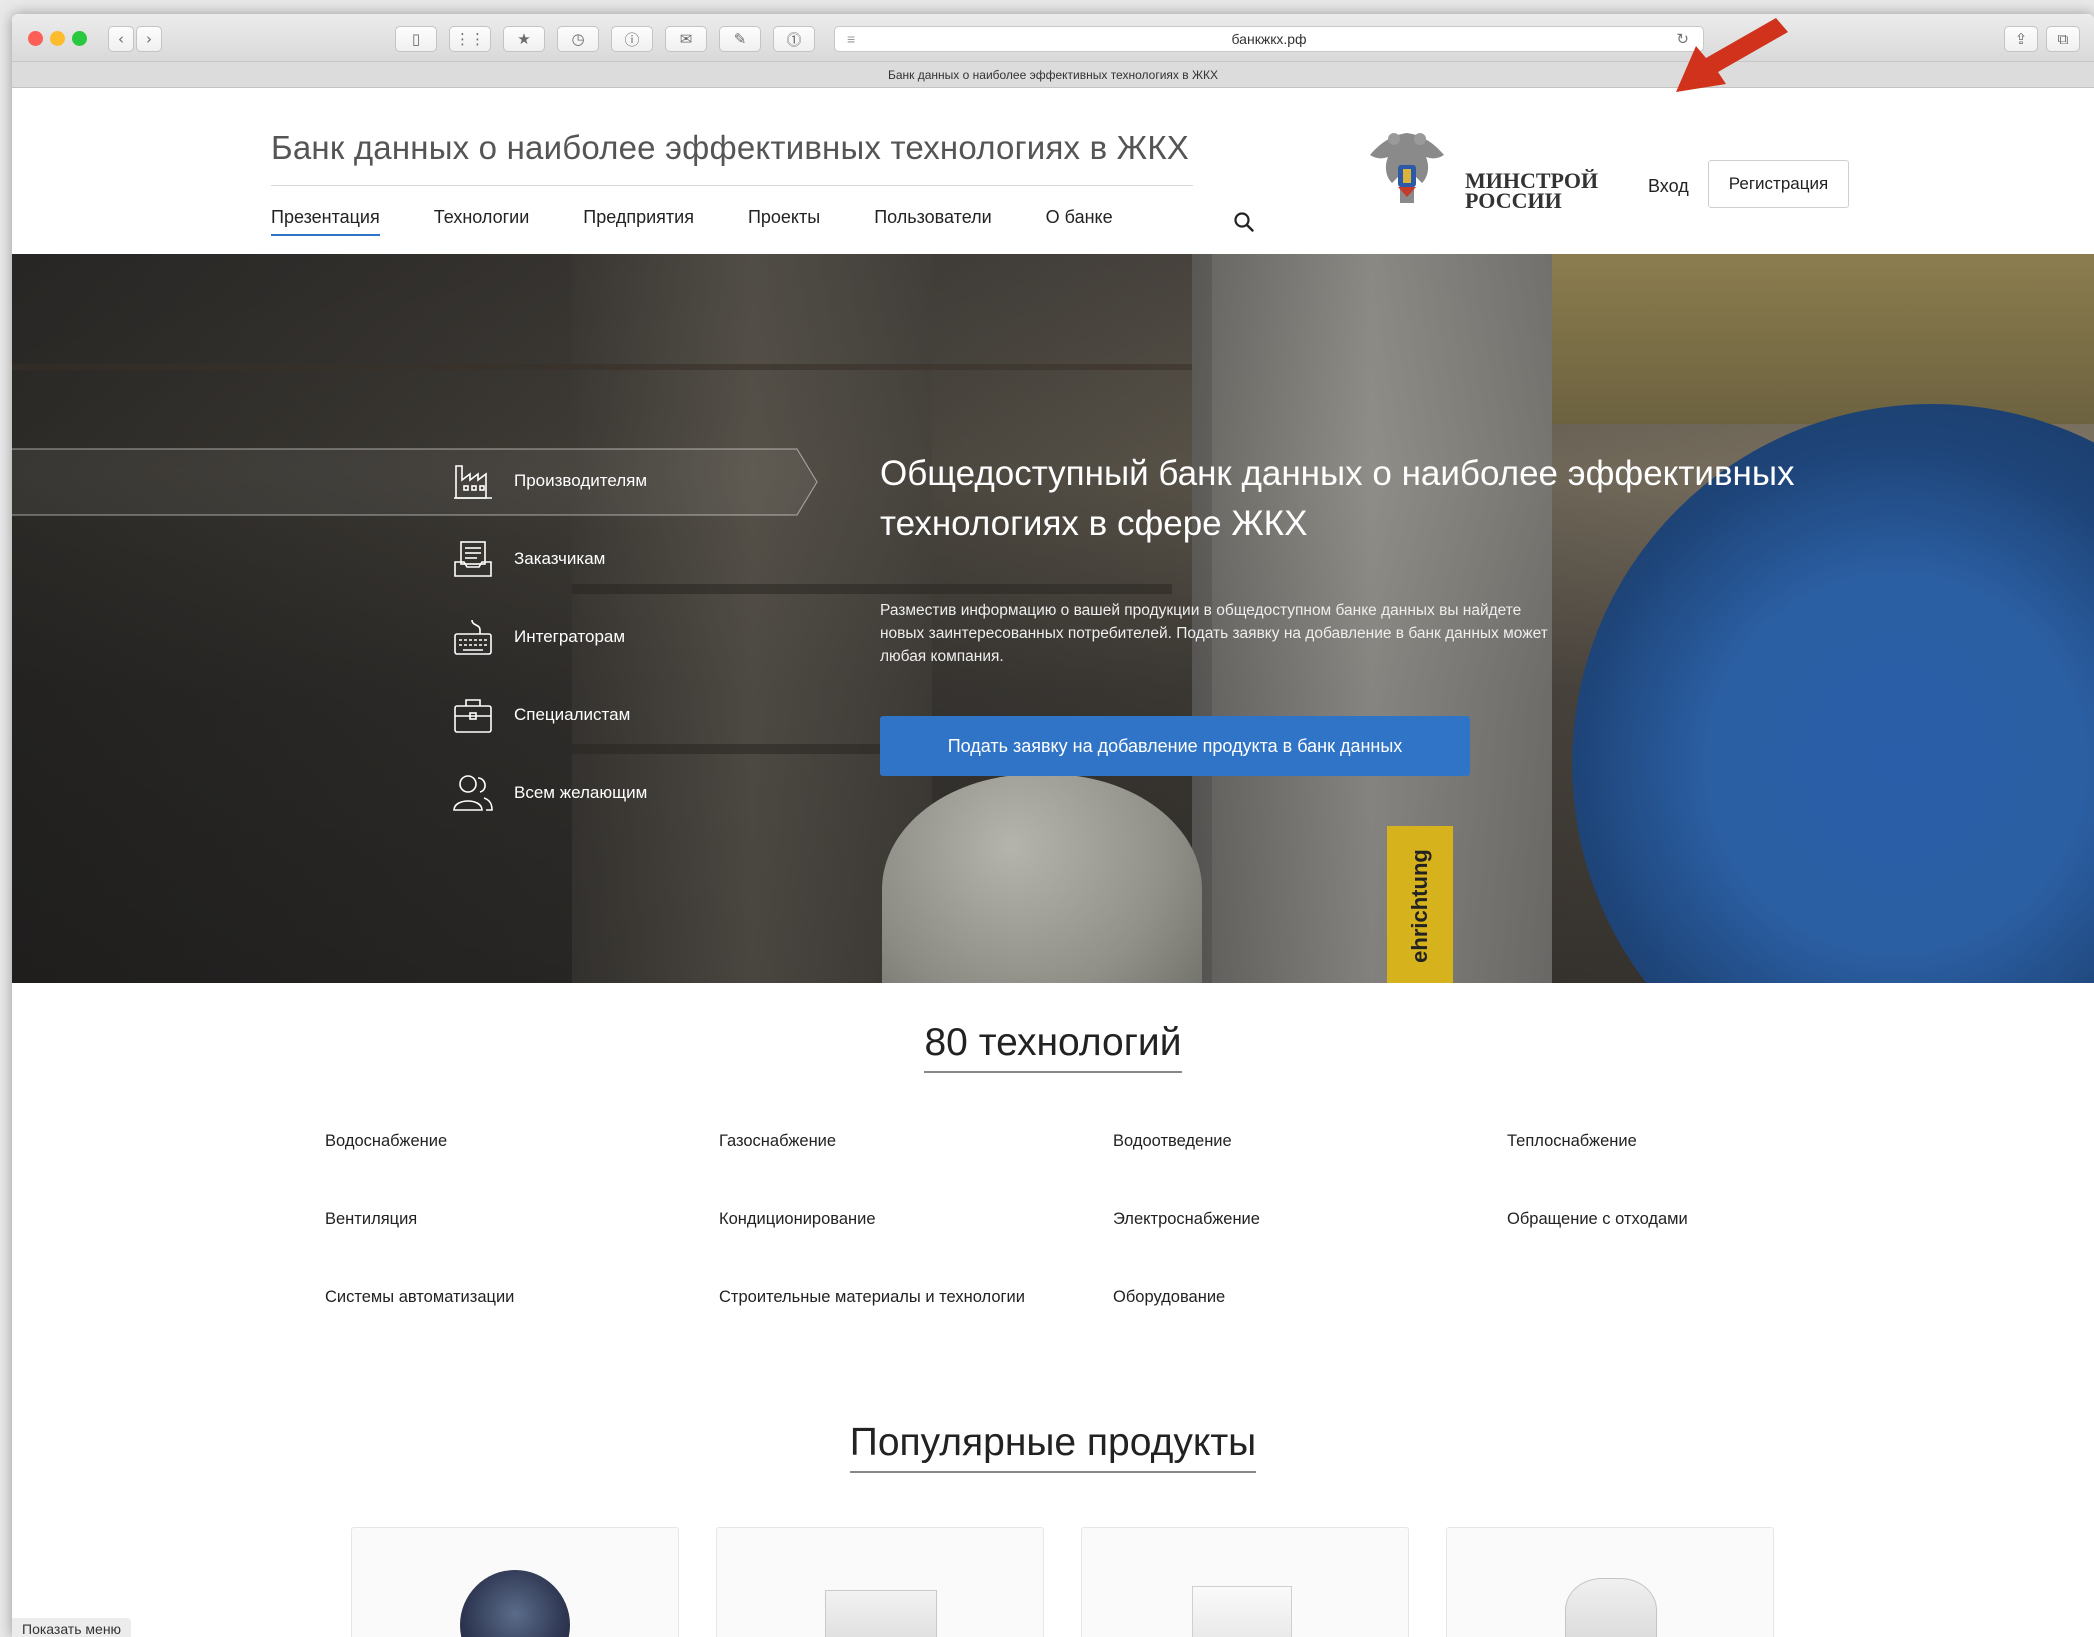 Image resolution: width=2094 pixels, height=1637 pixels. What do you see at coordinates (872, 1297) in the screenshot?
I see `tech-building-materials: Строительные материалы и технологии` at bounding box center [872, 1297].